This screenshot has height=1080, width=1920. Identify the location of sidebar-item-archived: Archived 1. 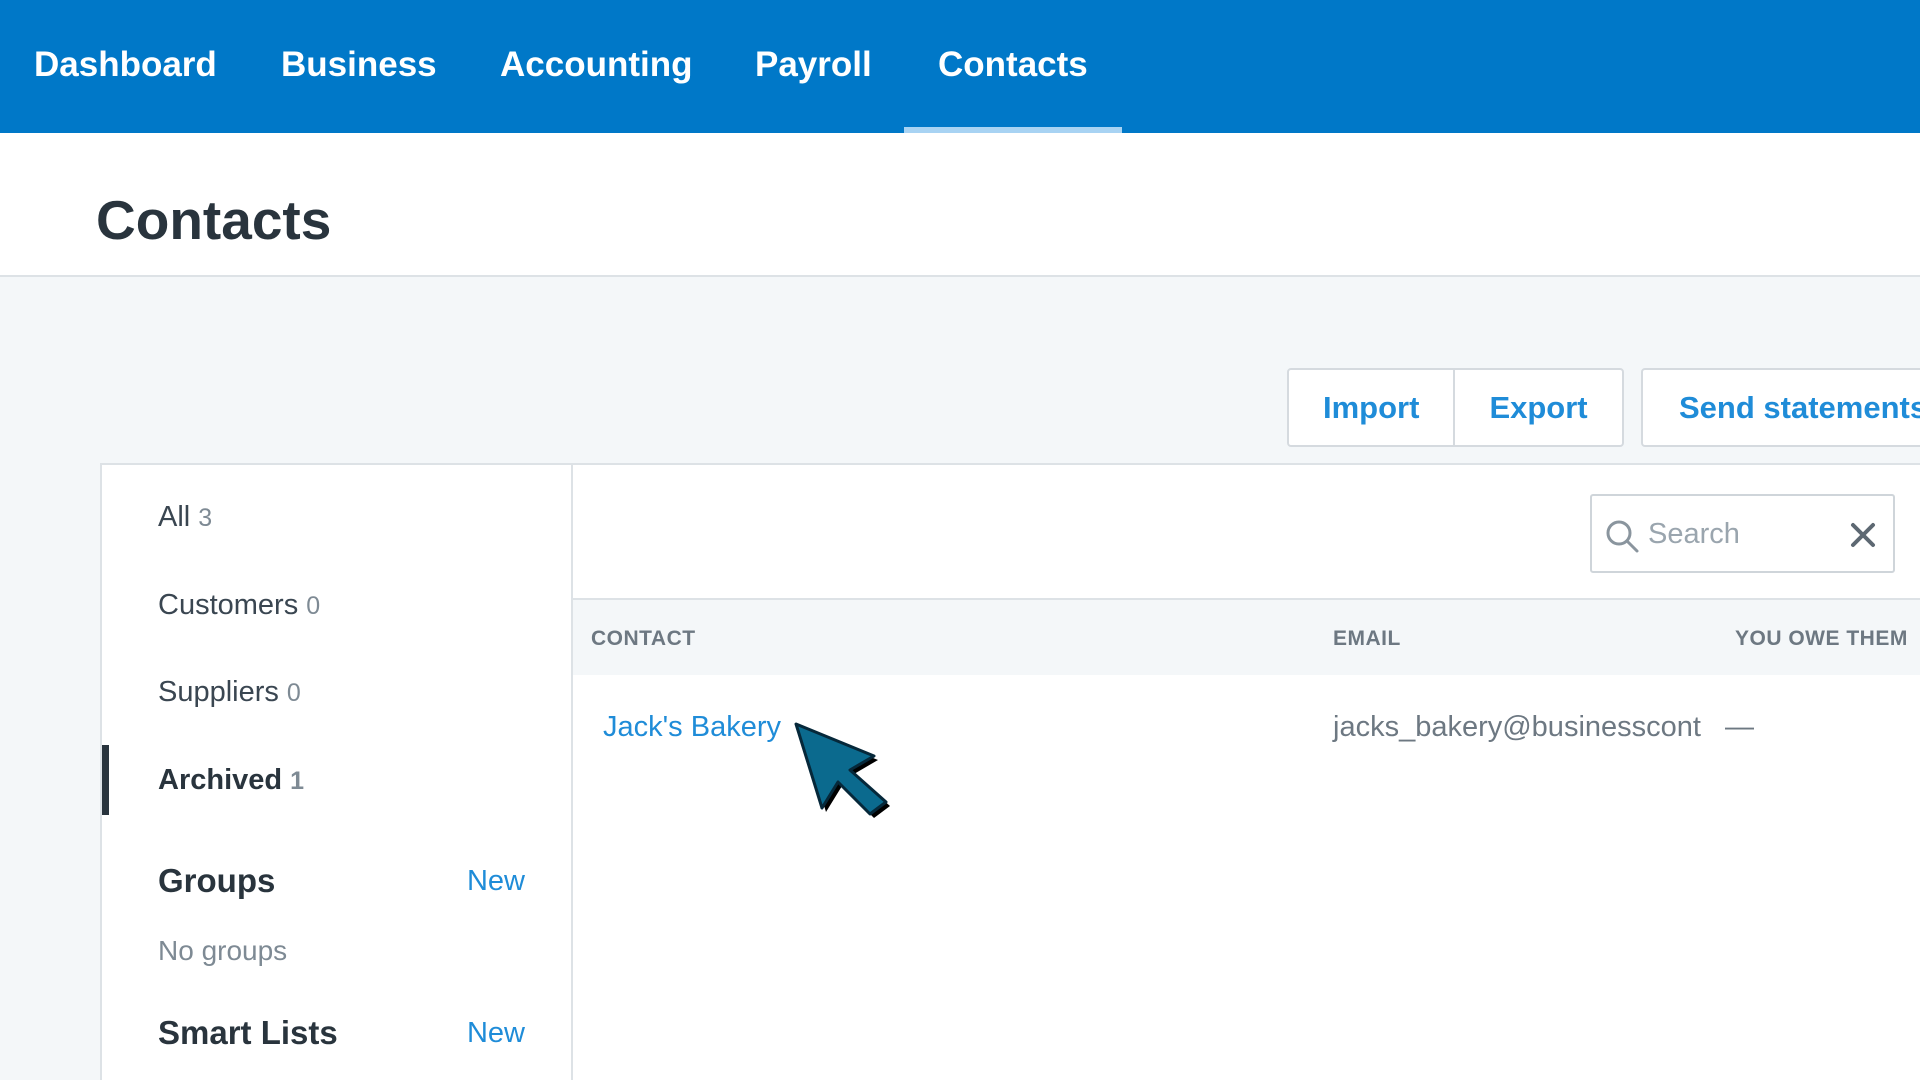
(231, 780).